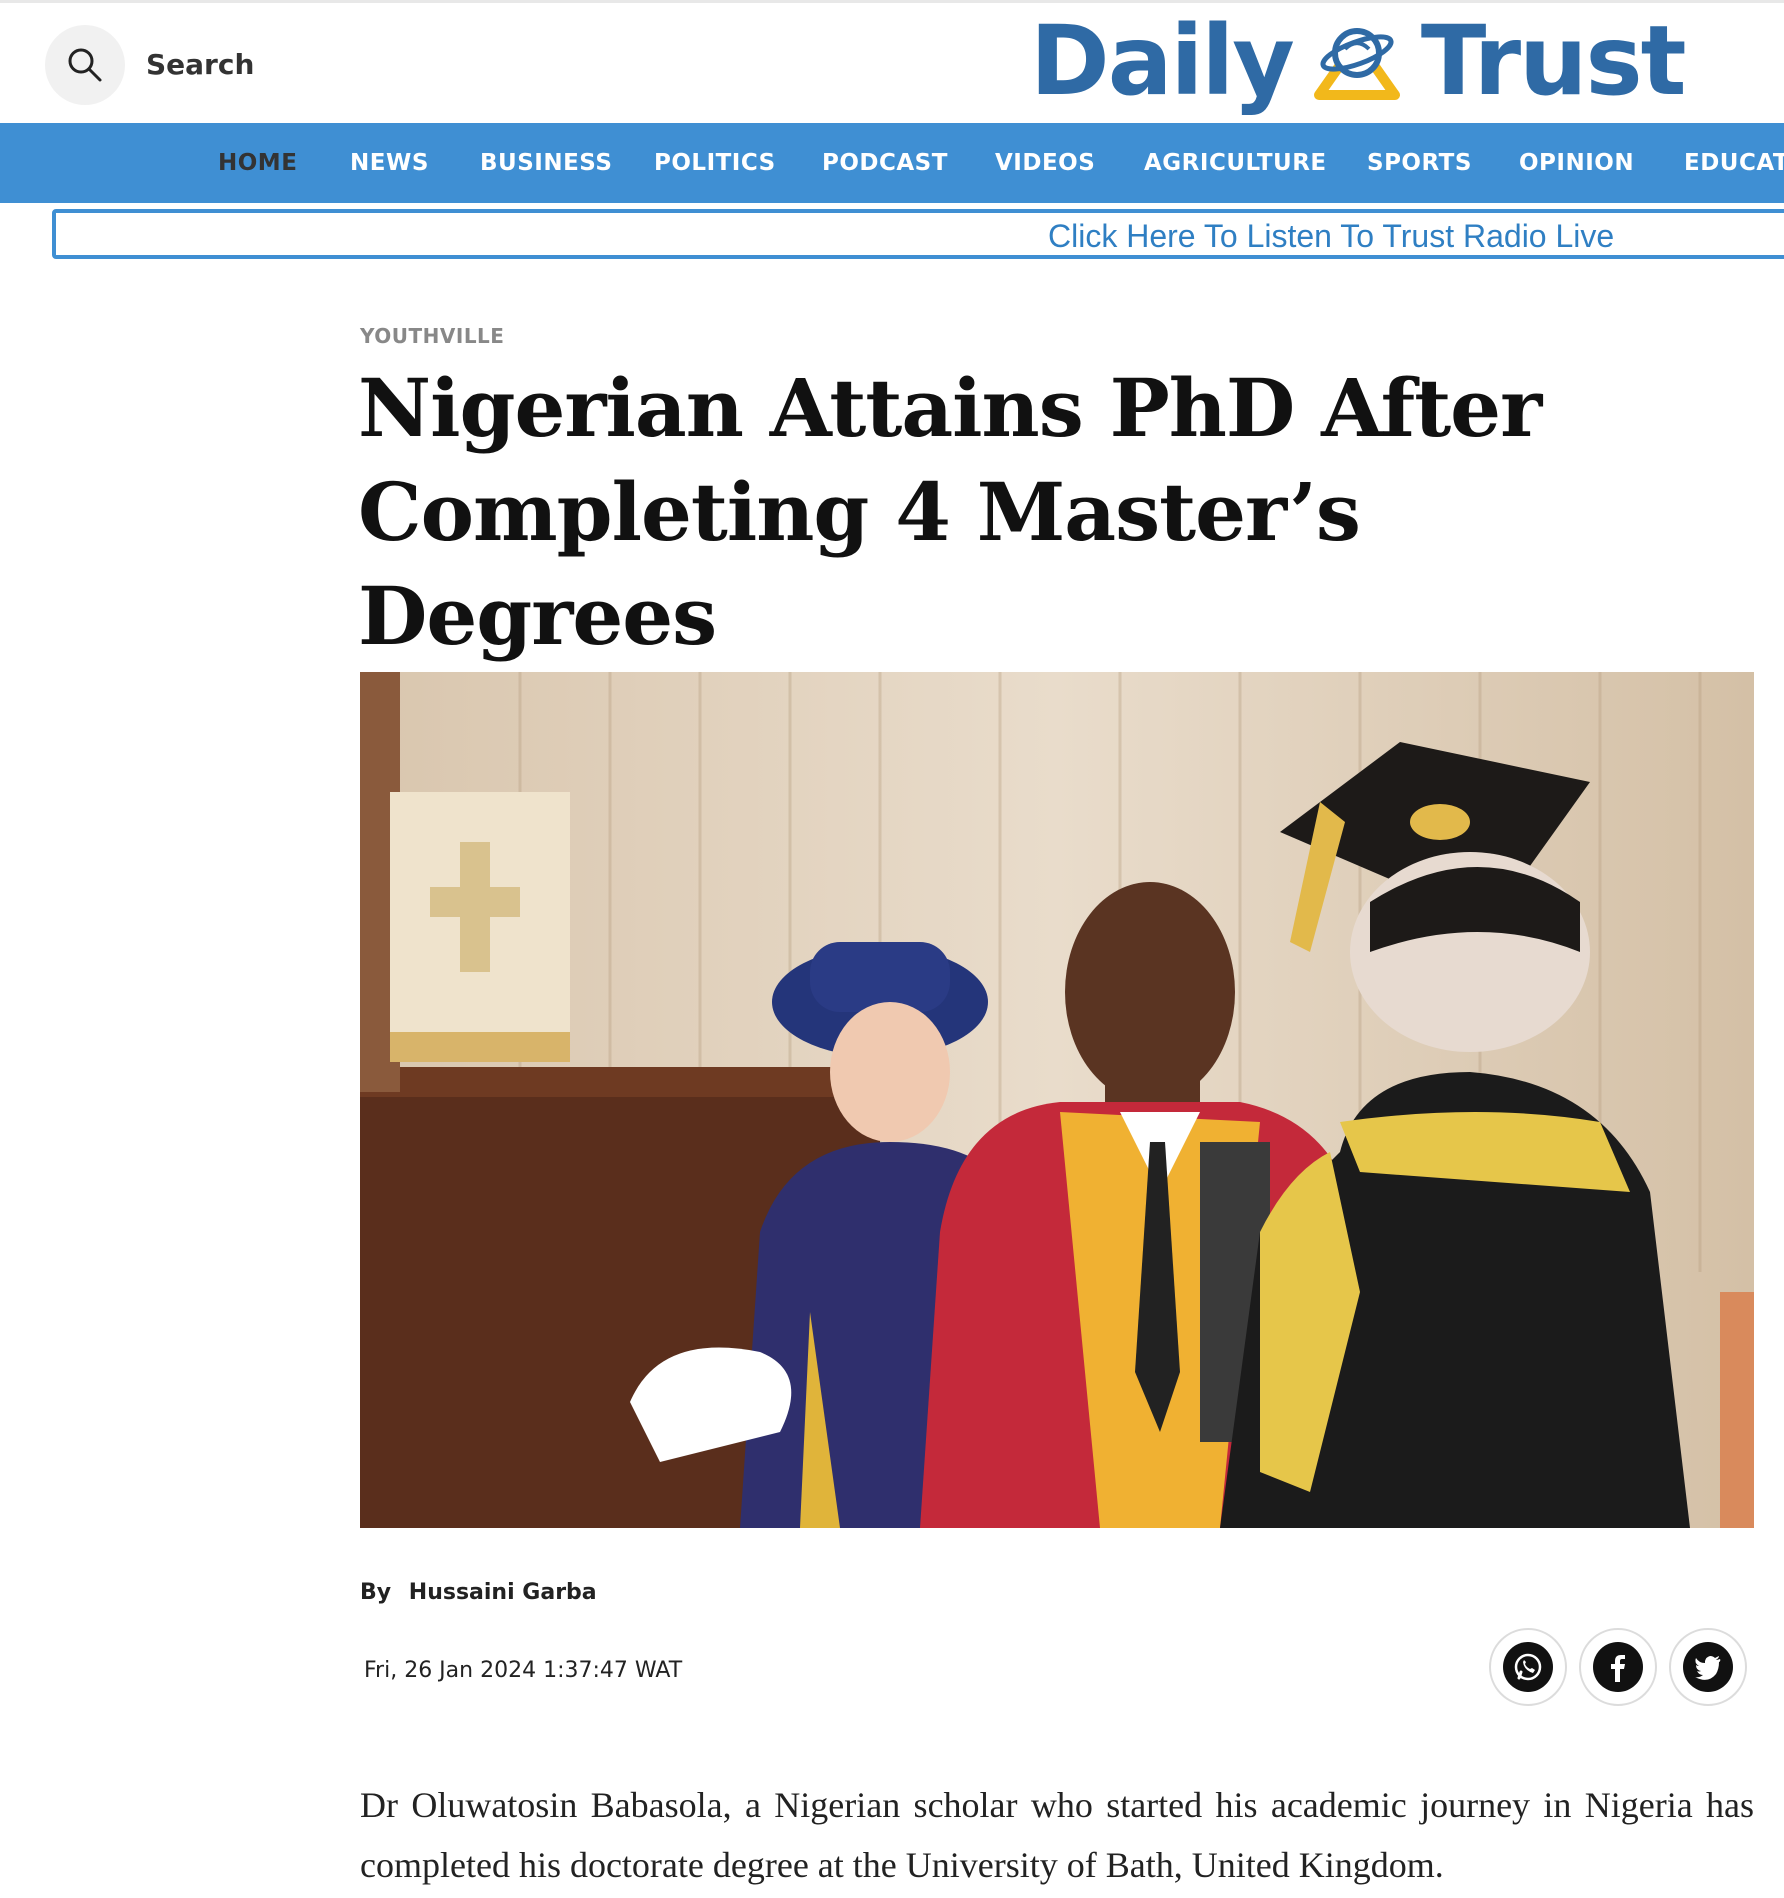 This screenshot has height=1898, width=1784. Describe the element at coordinates (200, 64) in the screenshot. I see `search-label: Search` at that location.